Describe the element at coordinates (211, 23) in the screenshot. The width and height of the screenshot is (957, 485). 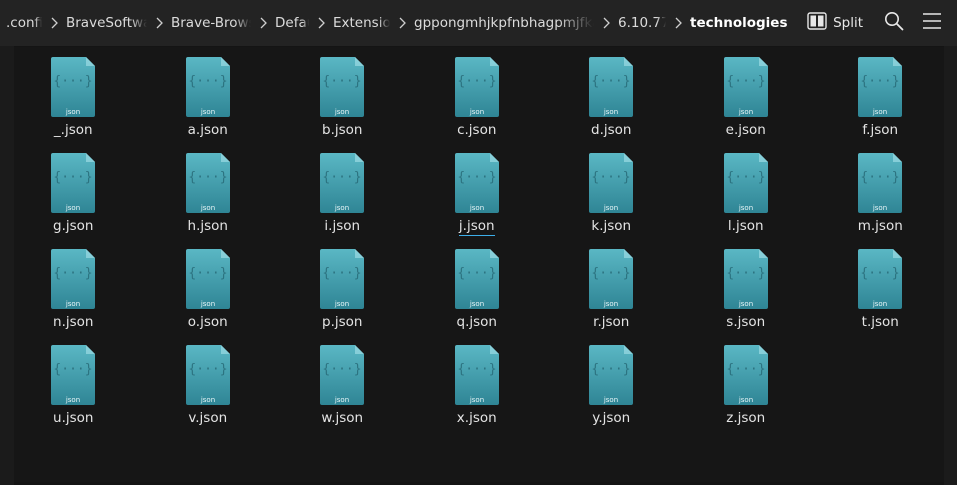
I see `breadcrumb-item-brave-browser: Brave-Browser` at that location.